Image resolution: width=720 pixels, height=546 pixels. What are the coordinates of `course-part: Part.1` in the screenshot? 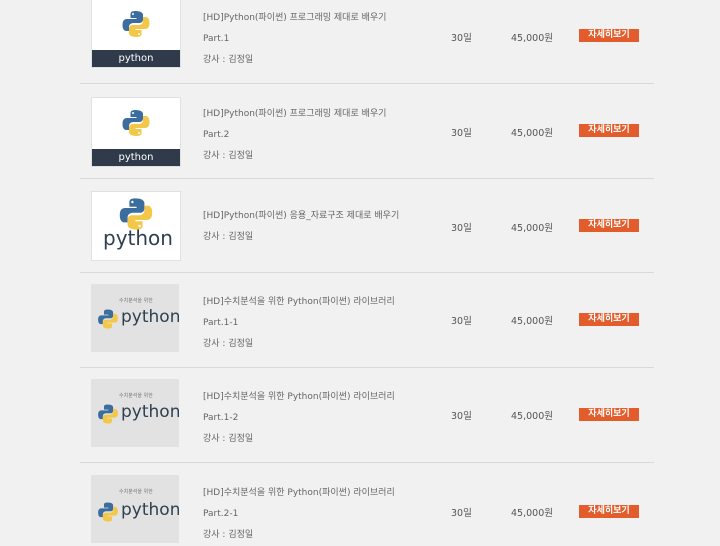 It's located at (216, 39).